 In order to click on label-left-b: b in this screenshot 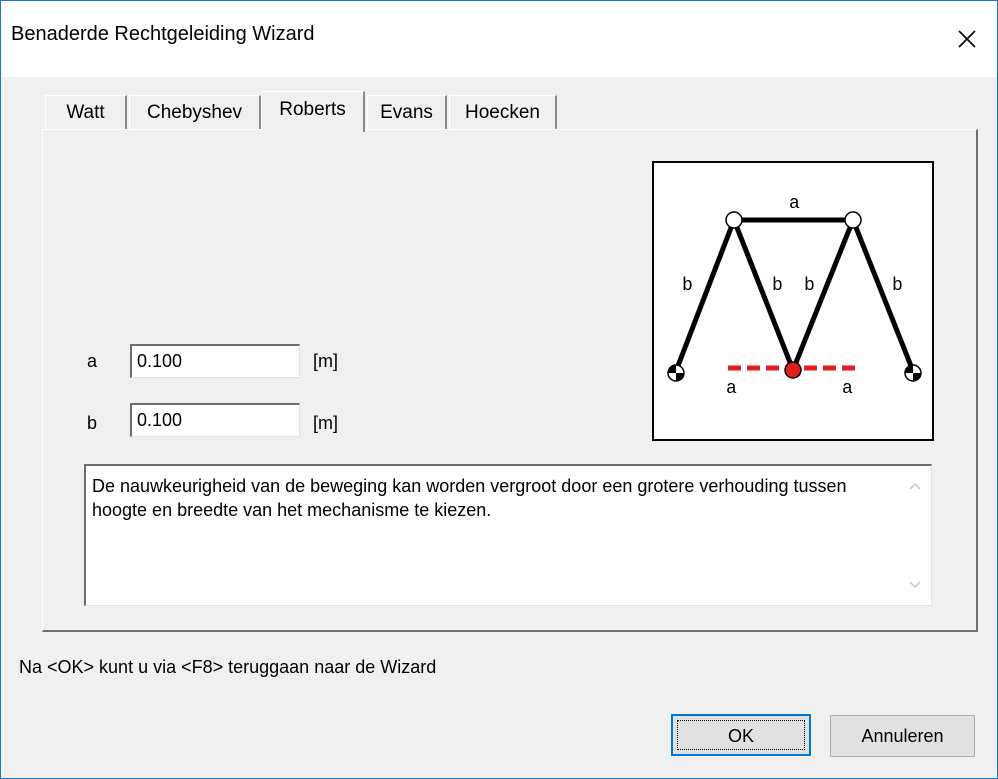, I will do `click(687, 286)`.